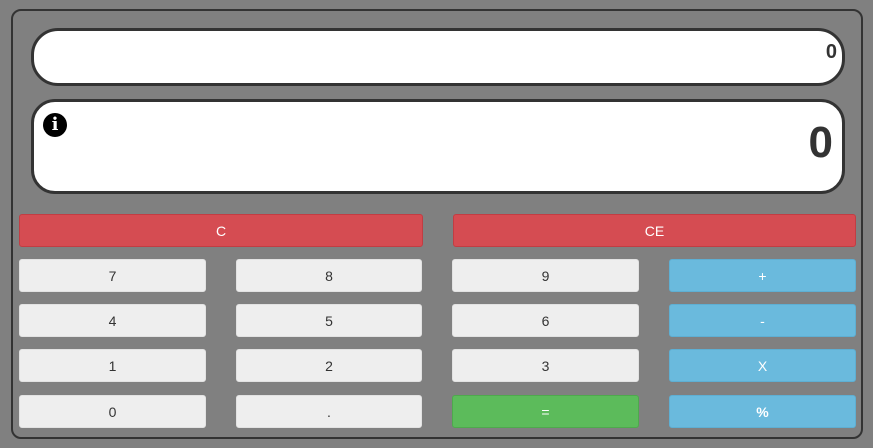 Image resolution: width=873 pixels, height=448 pixels. I want to click on clear-entry-button: CE, so click(654, 230).